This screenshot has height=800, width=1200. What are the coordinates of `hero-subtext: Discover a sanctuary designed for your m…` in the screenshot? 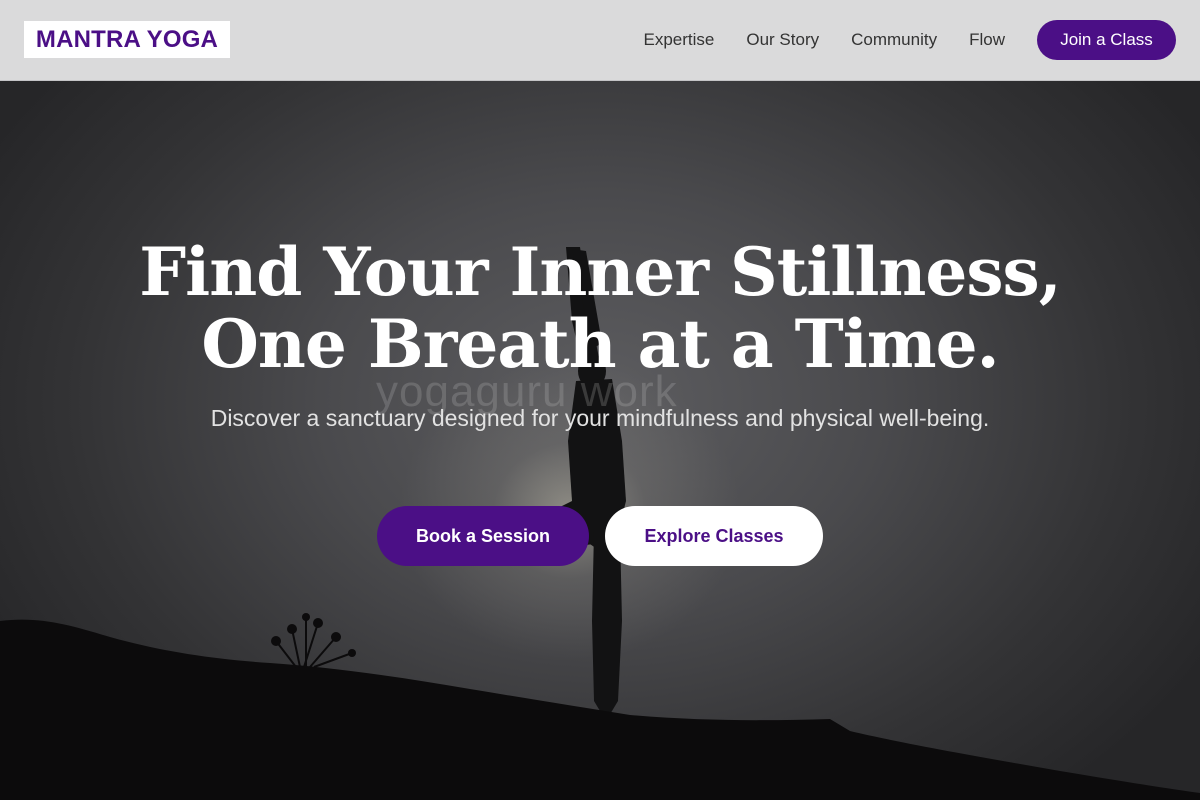 It's located at (600, 418).